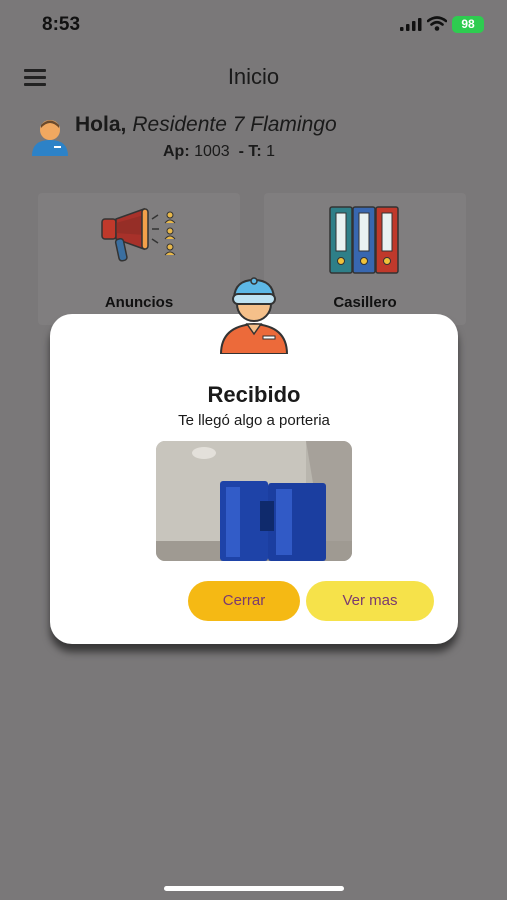  What do you see at coordinates (250, 151) in the screenshot?
I see `tower-label: - T:` at bounding box center [250, 151].